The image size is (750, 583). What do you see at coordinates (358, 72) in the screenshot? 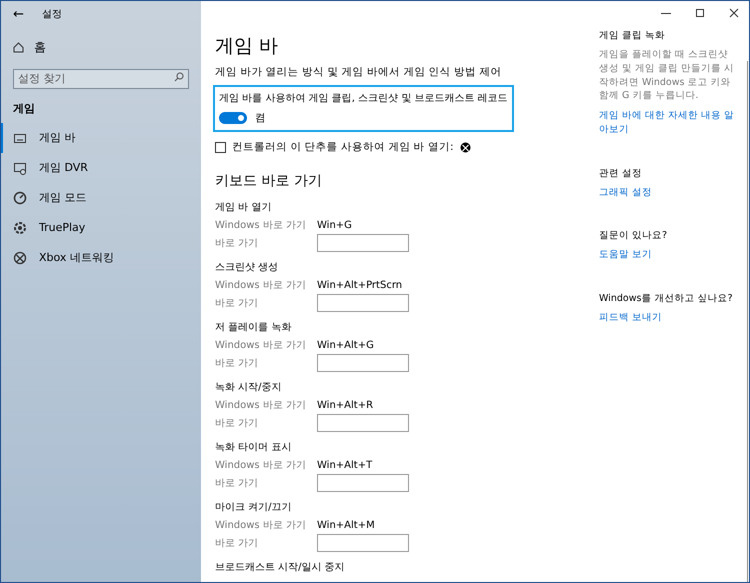
I see `page-description: 게임 바가 열리는 방식 및 게임 바에서 게임 인식 방법 제어` at bounding box center [358, 72].